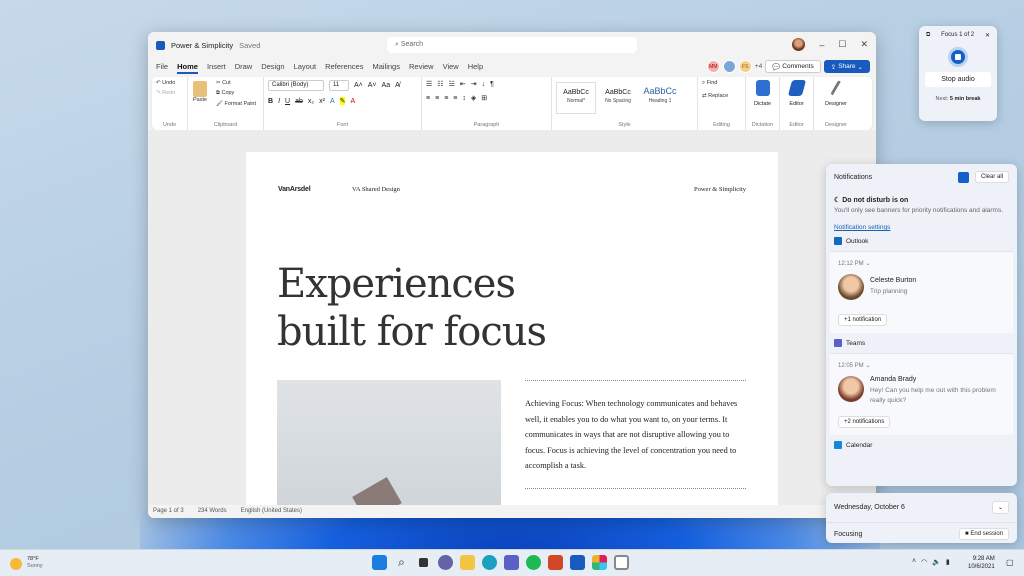 The height and width of the screenshot is (576, 1024). What do you see at coordinates (921, 227) in the screenshot?
I see `notification-settings-link: Notification settings` at bounding box center [921, 227].